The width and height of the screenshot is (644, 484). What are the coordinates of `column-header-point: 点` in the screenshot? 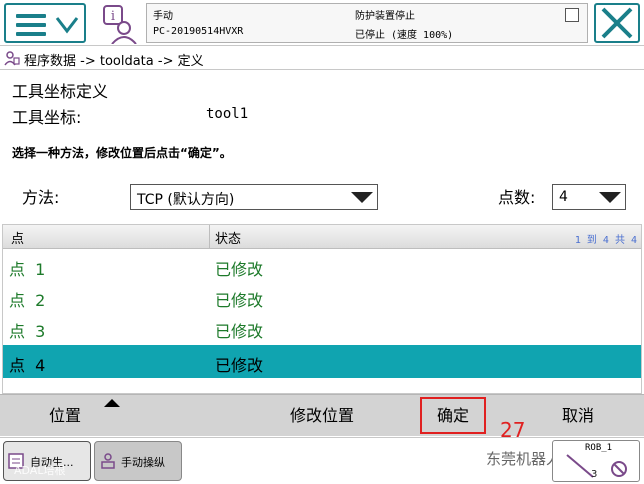 It's located at (17, 237).